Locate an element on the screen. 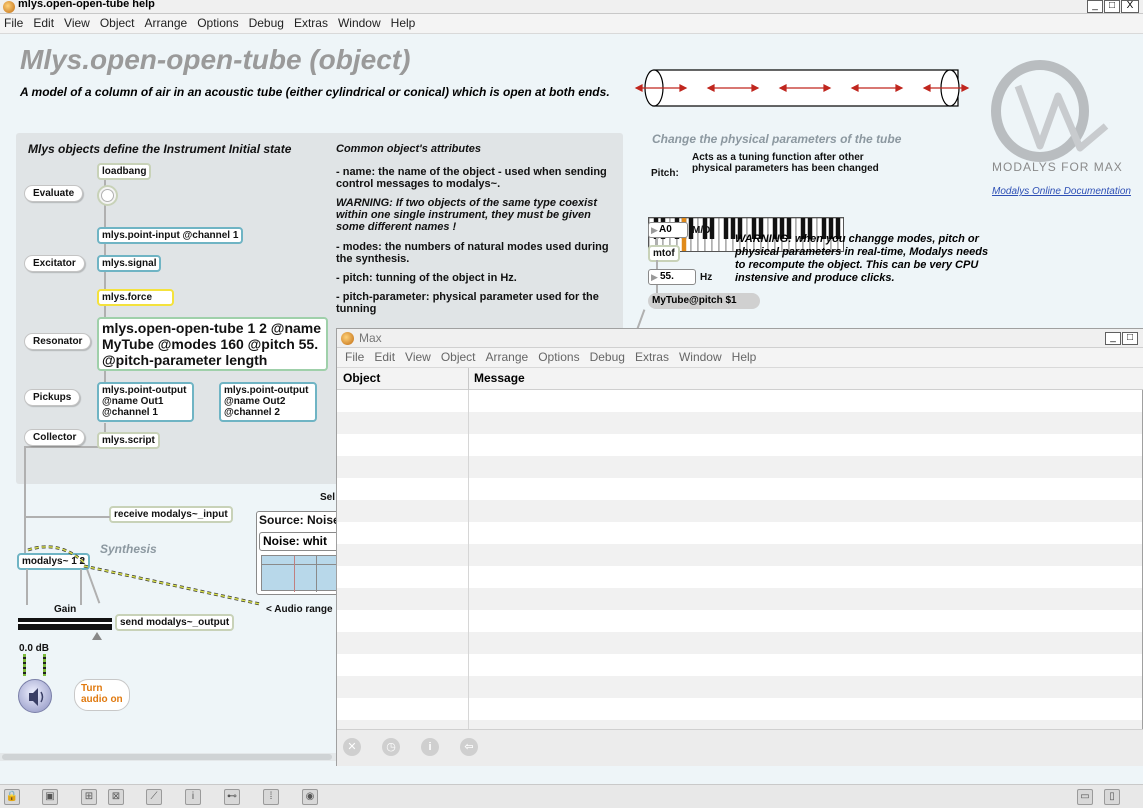  split-vertical-icon: ▯ is located at coordinates (1112, 797).